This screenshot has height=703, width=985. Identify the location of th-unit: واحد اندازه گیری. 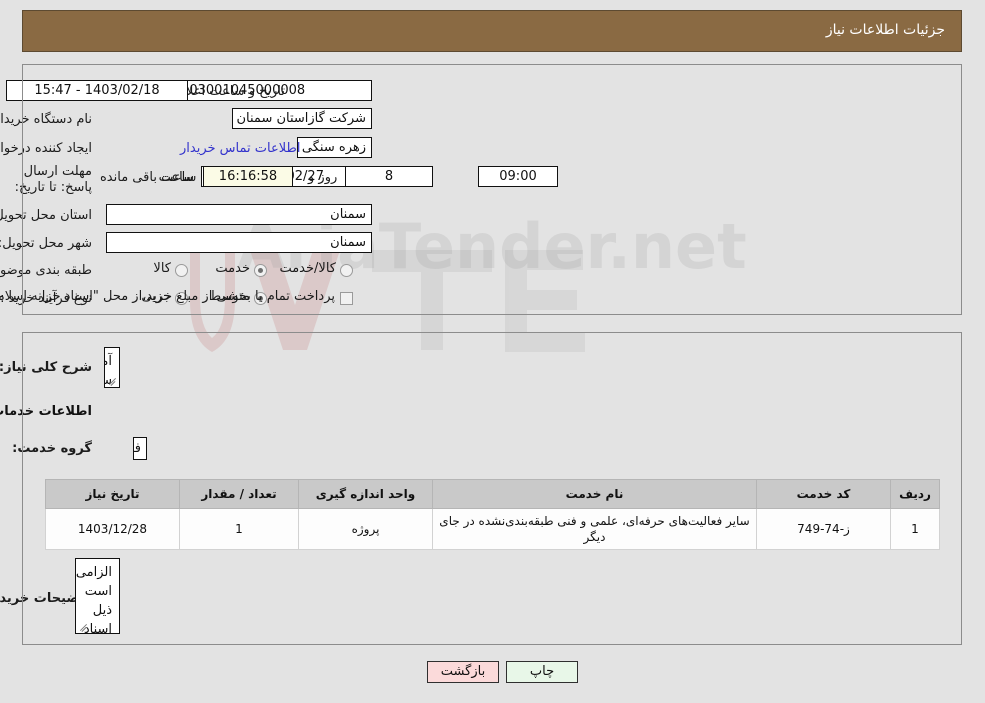
(365, 494).